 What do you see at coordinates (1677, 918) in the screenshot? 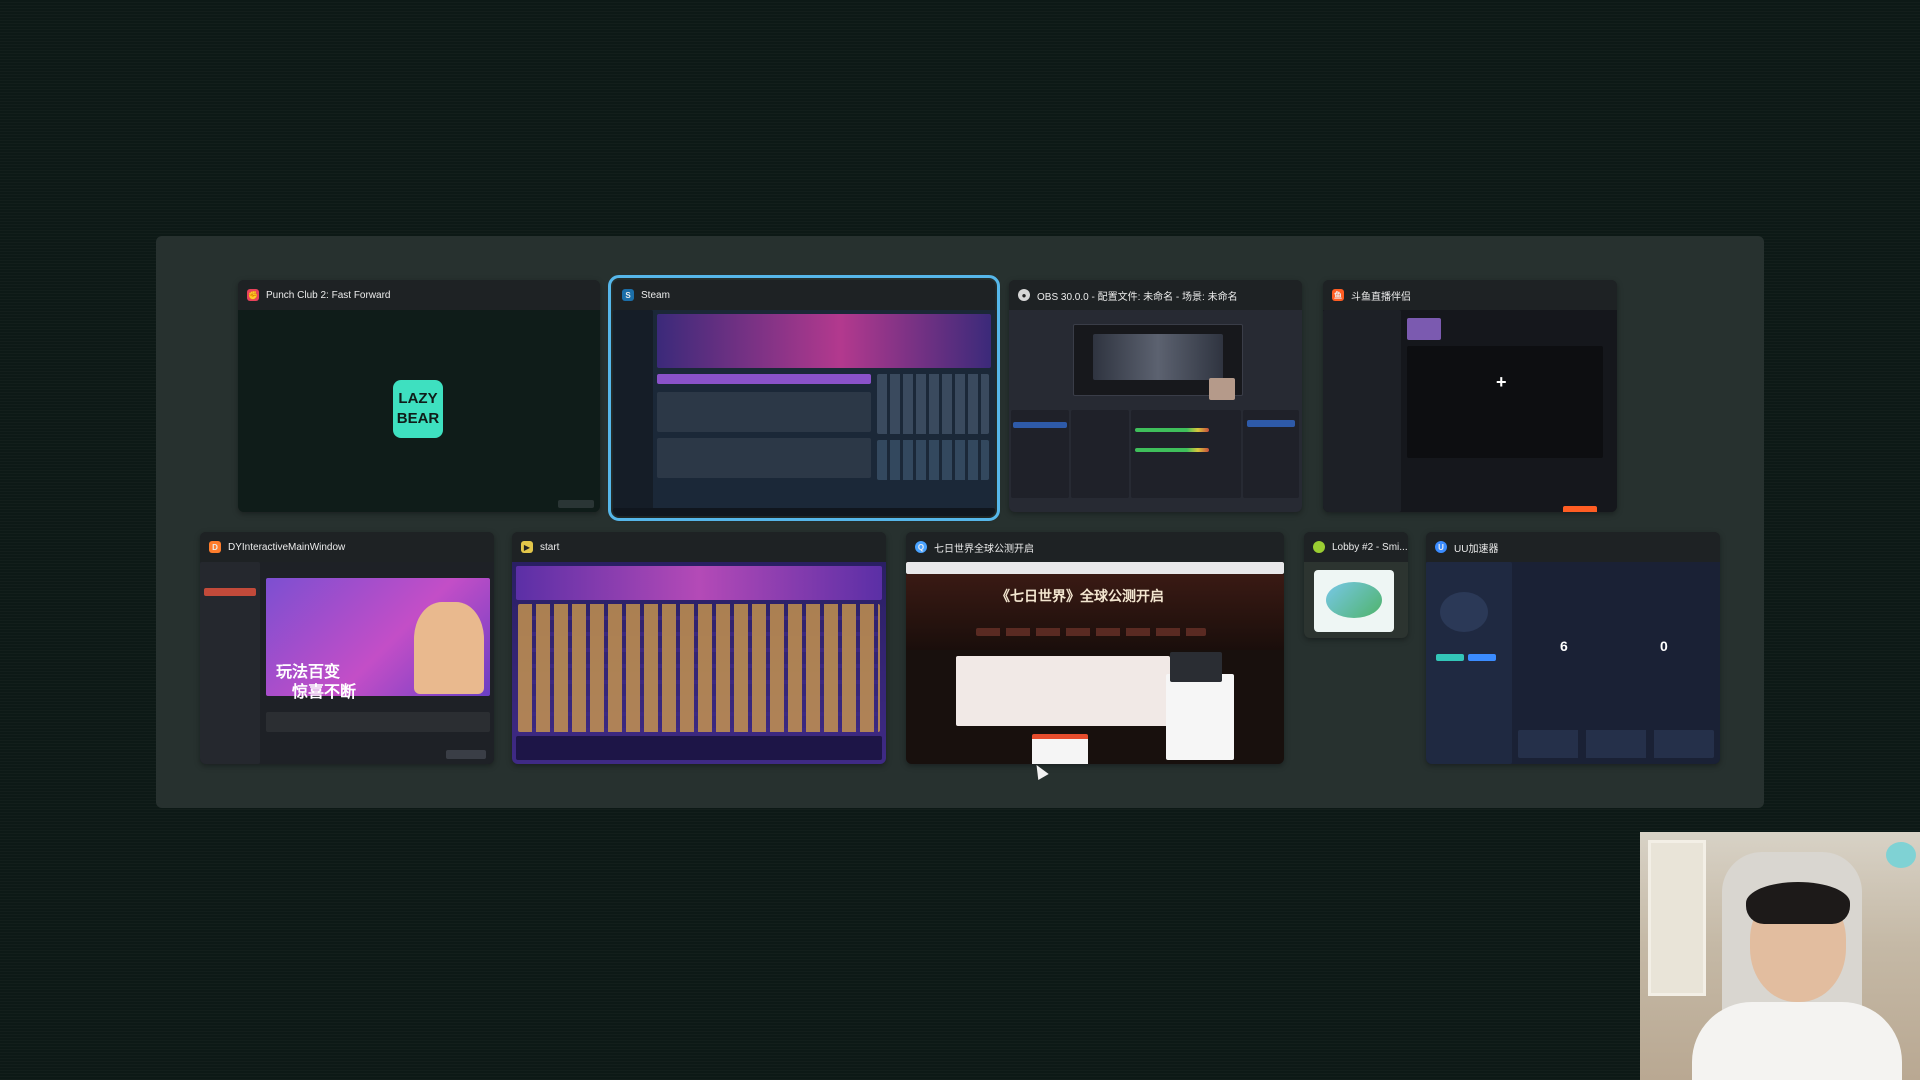
I see `window-frame` at bounding box center [1677, 918].